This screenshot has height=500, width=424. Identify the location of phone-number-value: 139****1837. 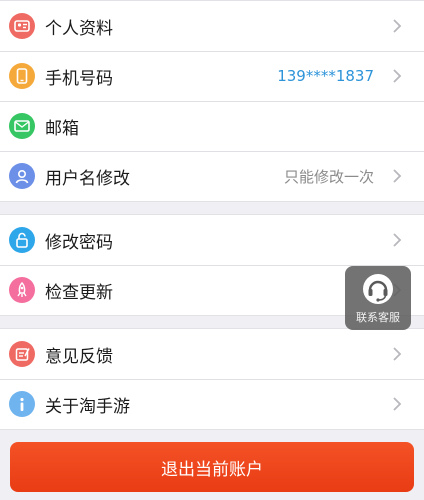
(325, 76).